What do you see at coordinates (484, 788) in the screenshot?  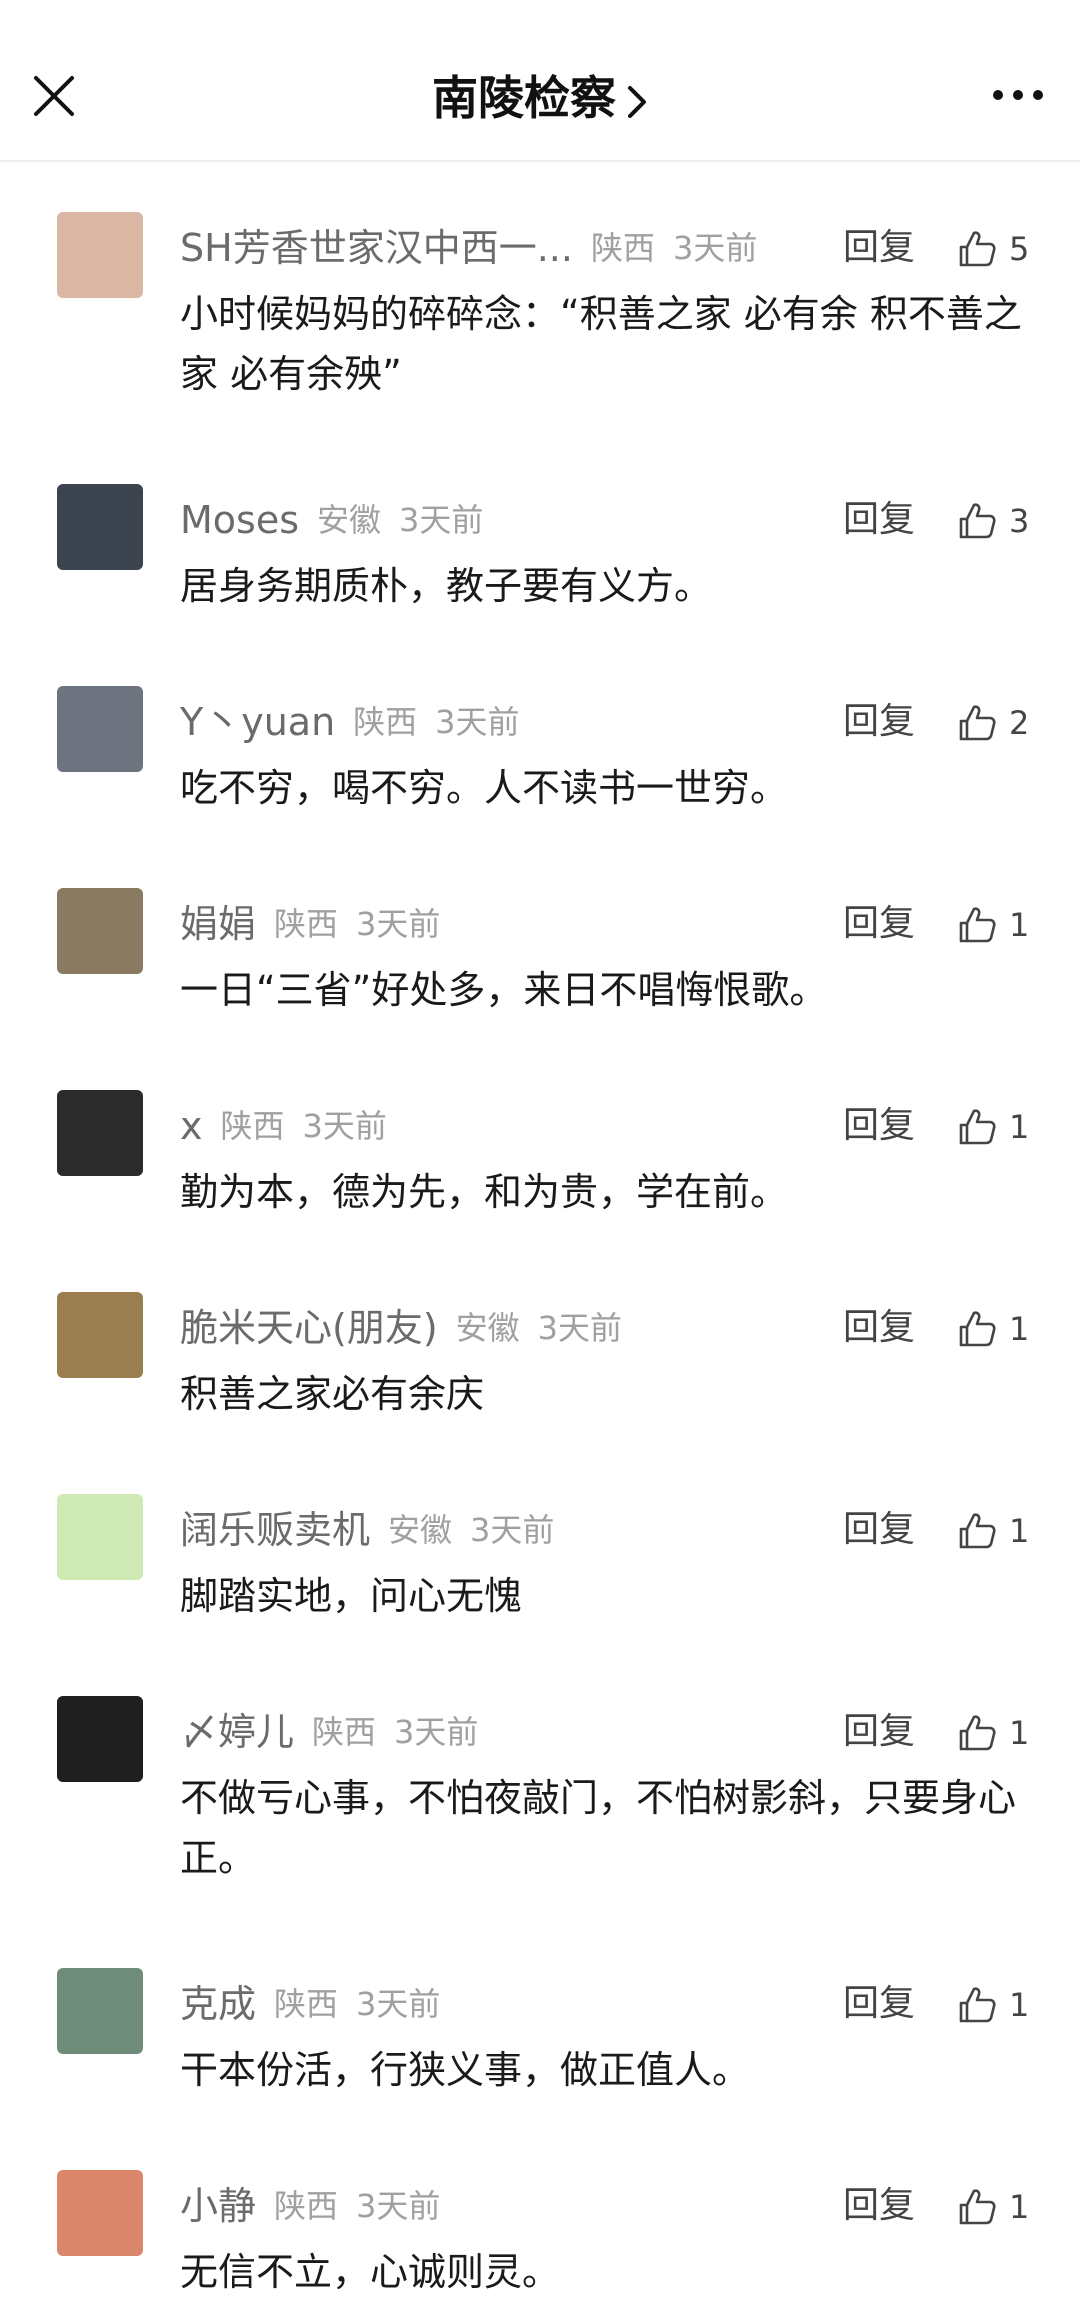 I see `comment-text: 吃不穷，喝不穷。人不读书一世穷。` at bounding box center [484, 788].